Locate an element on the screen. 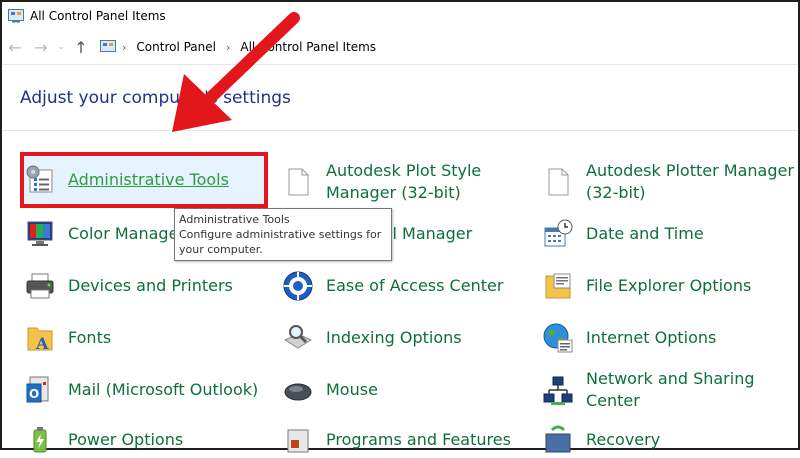 Image resolution: width=800 pixels, height=458 pixels. item-label-line1: Autodesk Plot Style is located at coordinates (403, 171).